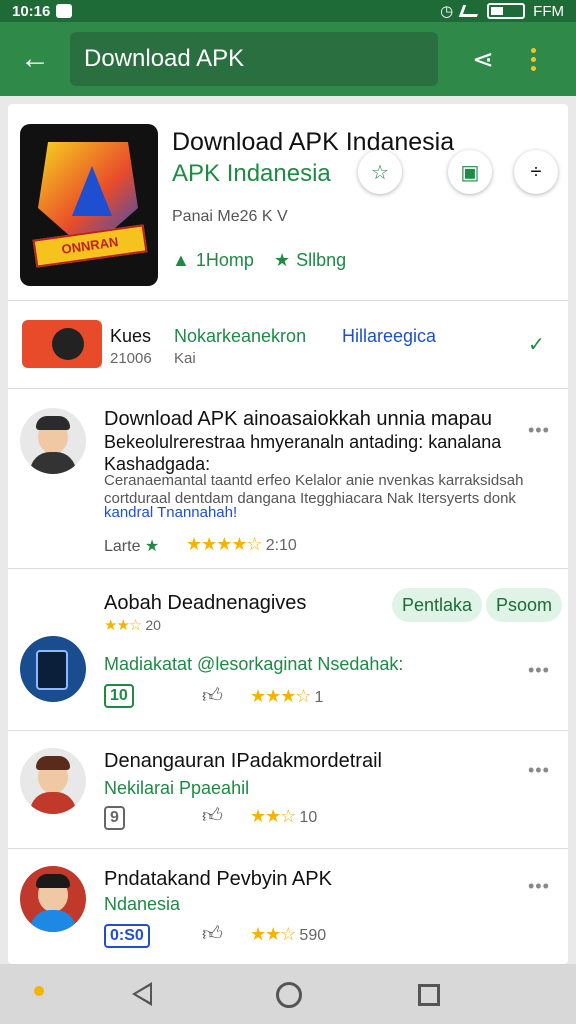 This screenshot has height=1024, width=576. Describe the element at coordinates (536, 172) in the screenshot. I see `more-options-button: ÷` at that location.